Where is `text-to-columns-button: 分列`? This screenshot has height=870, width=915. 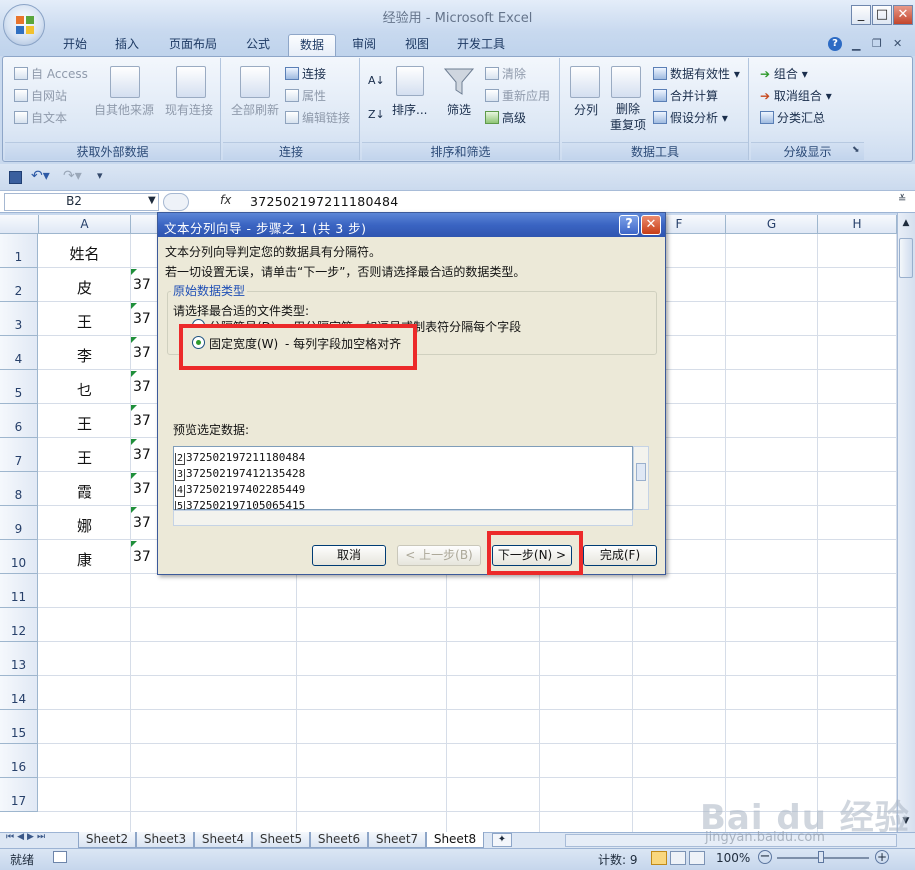 text-to-columns-button: 分列 is located at coordinates (586, 109).